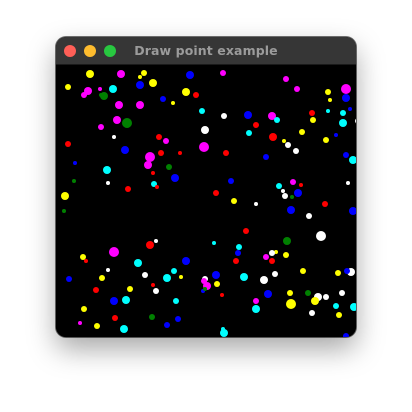 The width and height of the screenshot is (412, 412). I want to click on zoom-button, so click(110, 51).